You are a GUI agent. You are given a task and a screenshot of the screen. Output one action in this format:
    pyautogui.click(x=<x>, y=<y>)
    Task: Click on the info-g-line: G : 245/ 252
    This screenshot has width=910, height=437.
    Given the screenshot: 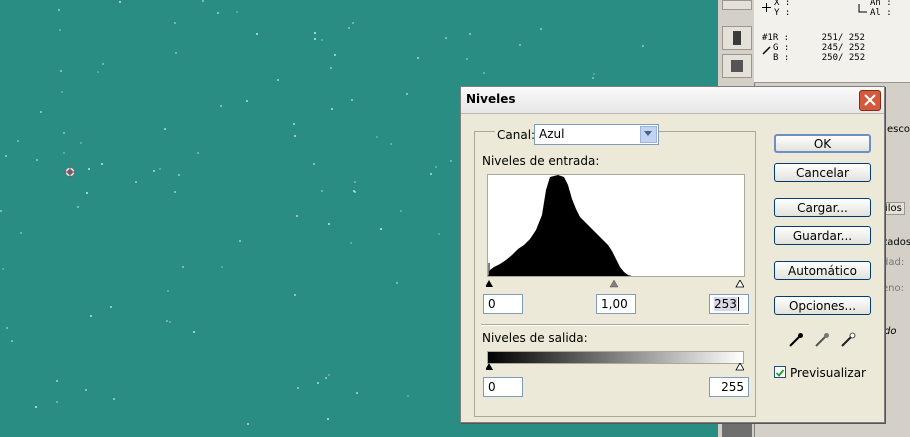 What is the action you would take?
    pyautogui.click(x=819, y=48)
    